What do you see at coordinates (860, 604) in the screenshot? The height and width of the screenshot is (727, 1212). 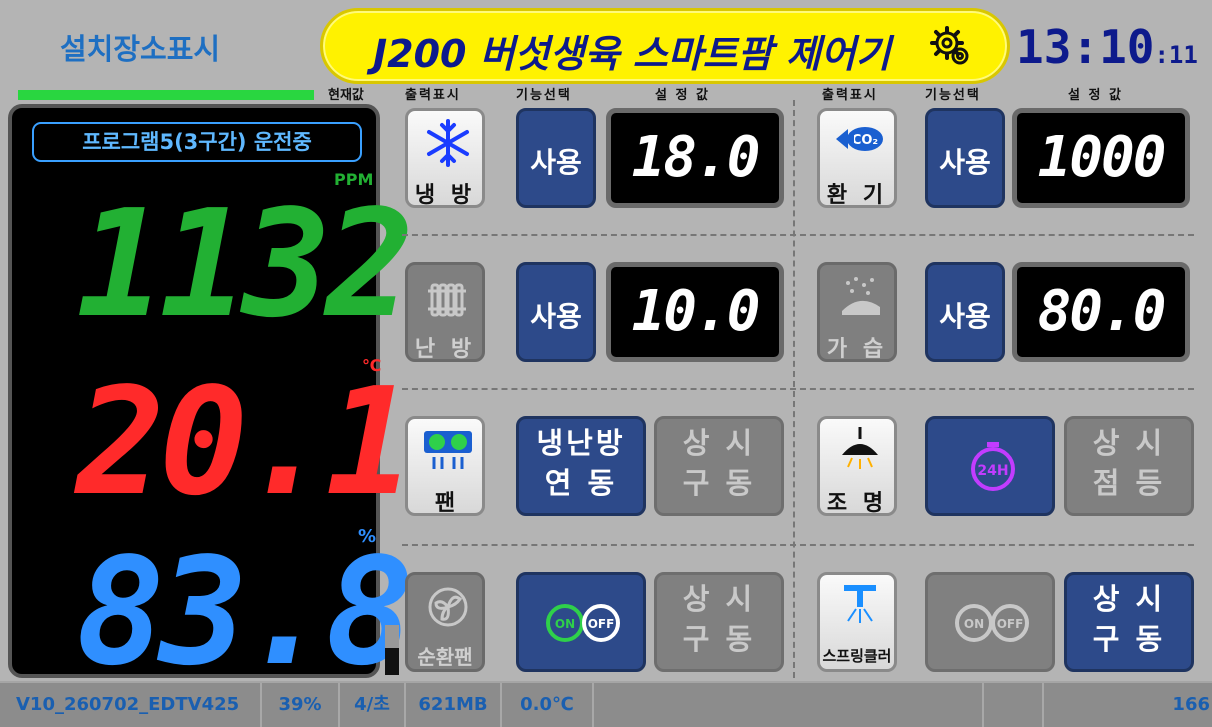 I see `sprinkler-icon` at bounding box center [860, 604].